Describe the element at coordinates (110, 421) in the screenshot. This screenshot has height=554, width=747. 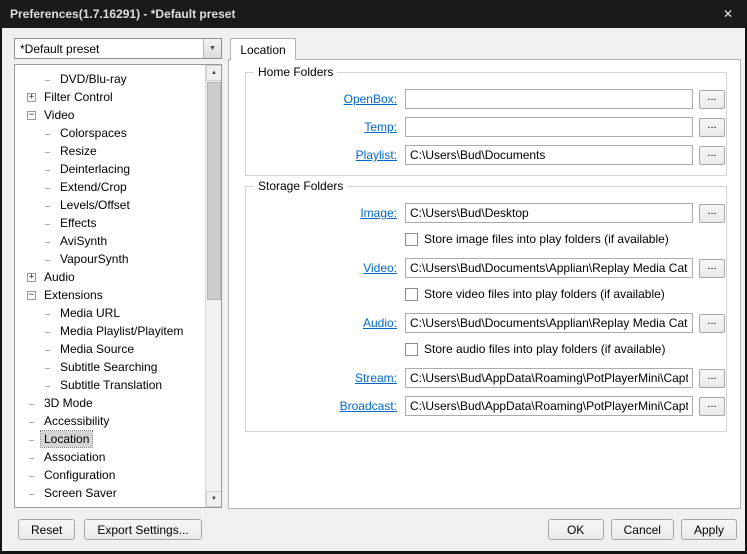
I see `tree-item: Accessibility` at that location.